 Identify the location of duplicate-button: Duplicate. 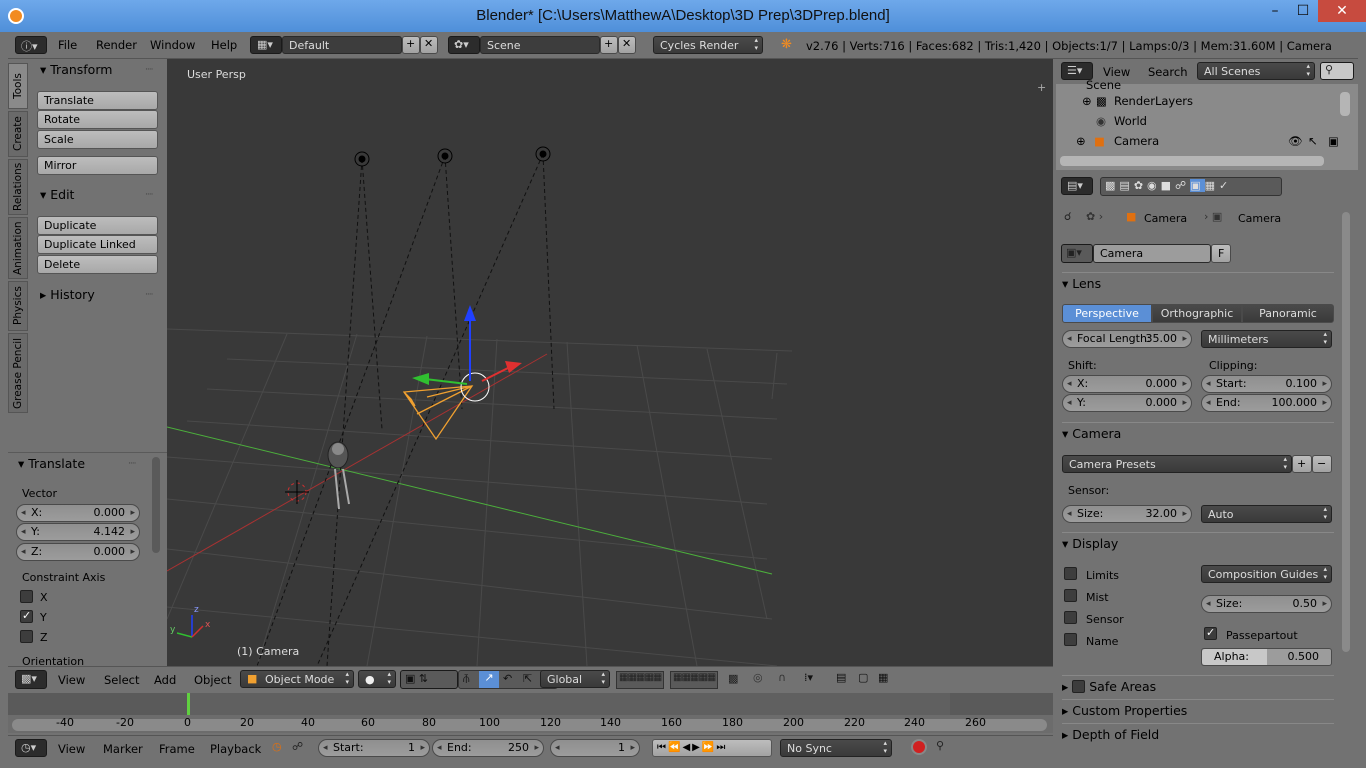
(97, 225).